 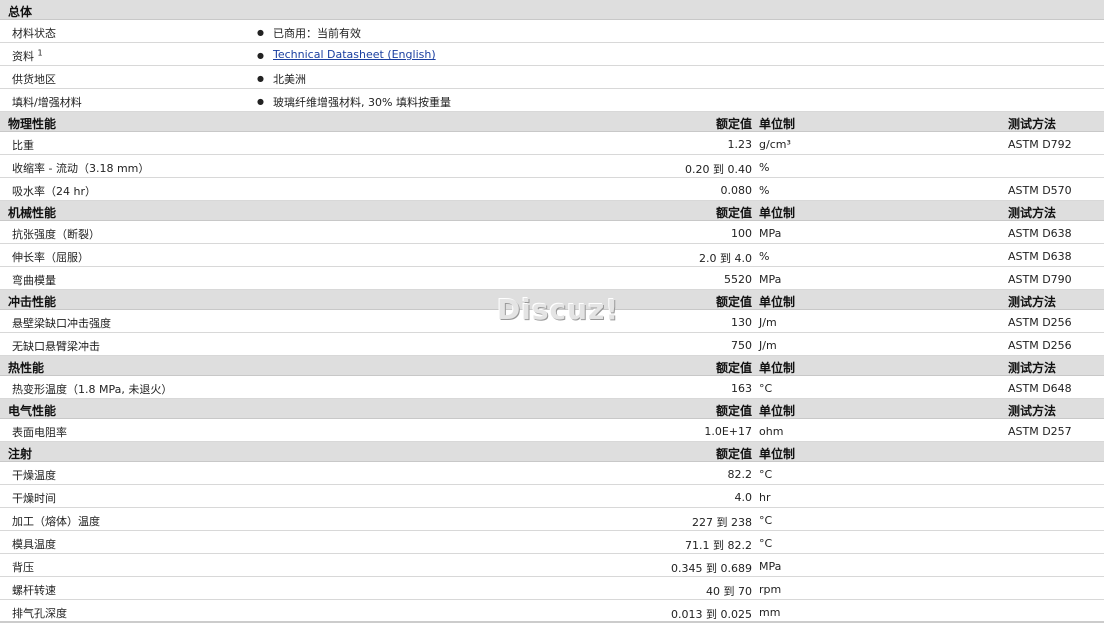 I want to click on property-name: 弯曲模量, so click(x=34, y=280).